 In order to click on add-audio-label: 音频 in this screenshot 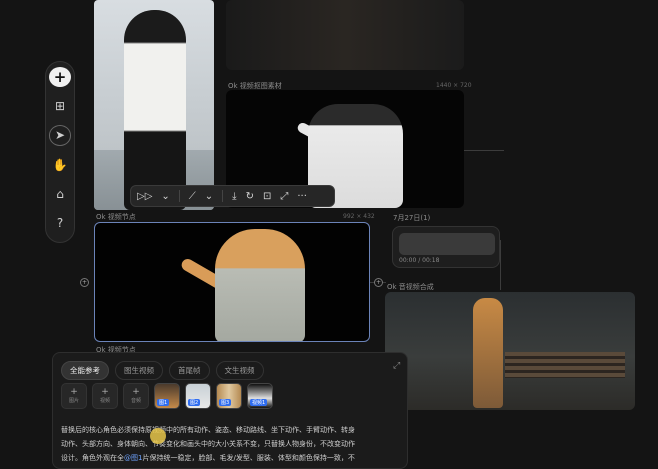, I will do `click(135, 401)`.